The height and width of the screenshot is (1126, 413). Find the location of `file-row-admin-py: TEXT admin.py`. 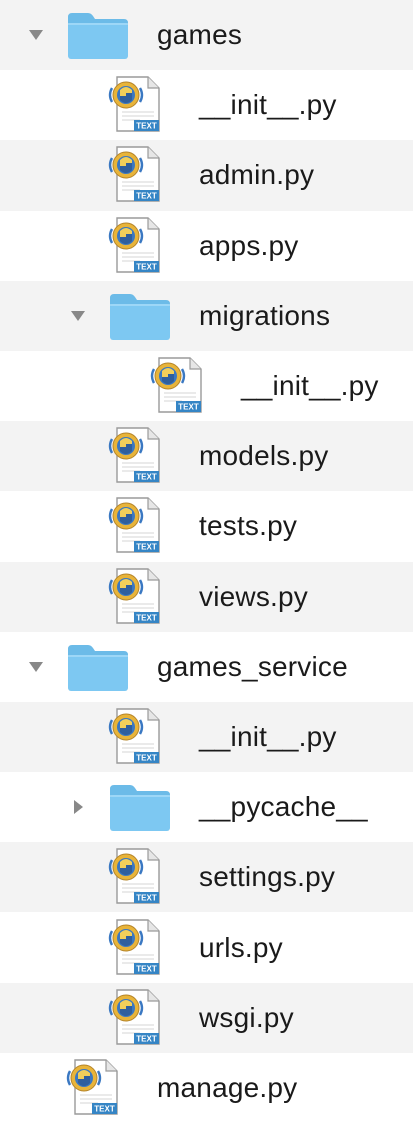

file-row-admin-py: TEXT admin.py is located at coordinates (206, 175).